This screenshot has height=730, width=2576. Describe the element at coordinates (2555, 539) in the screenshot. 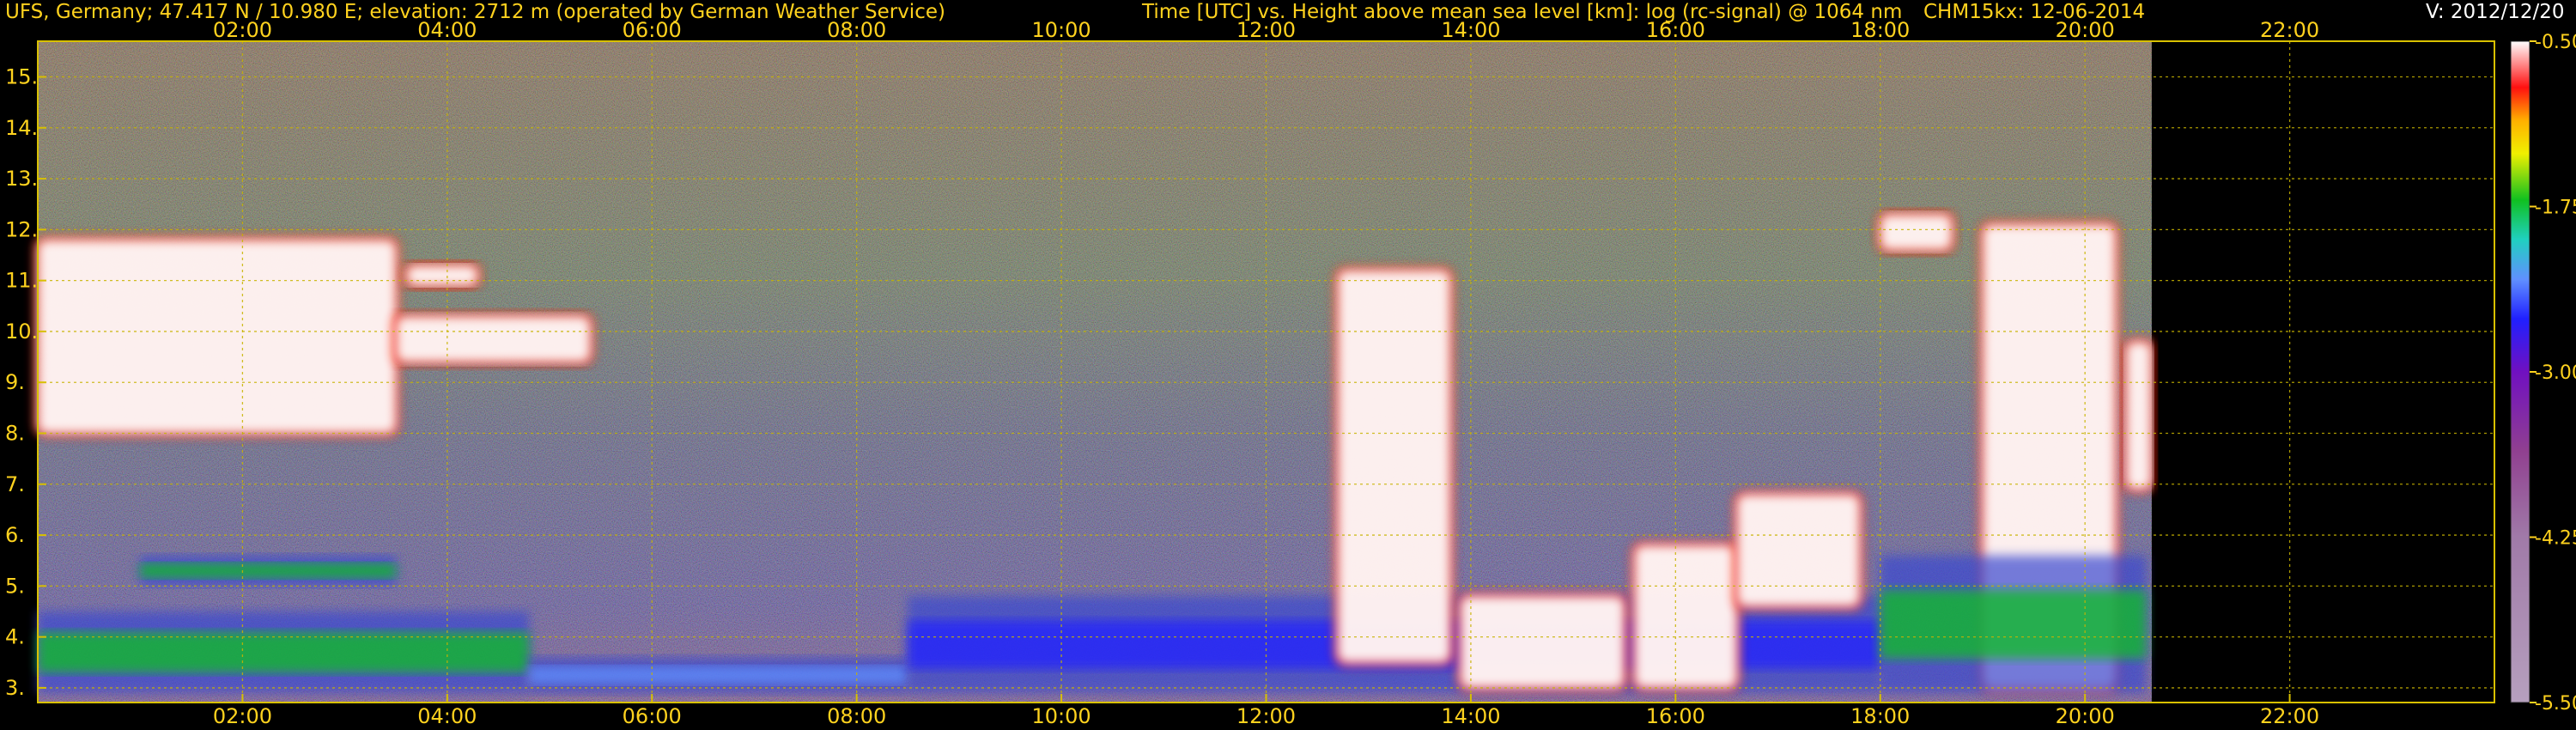

I see `colorbar-tick-label: -4.25` at that location.